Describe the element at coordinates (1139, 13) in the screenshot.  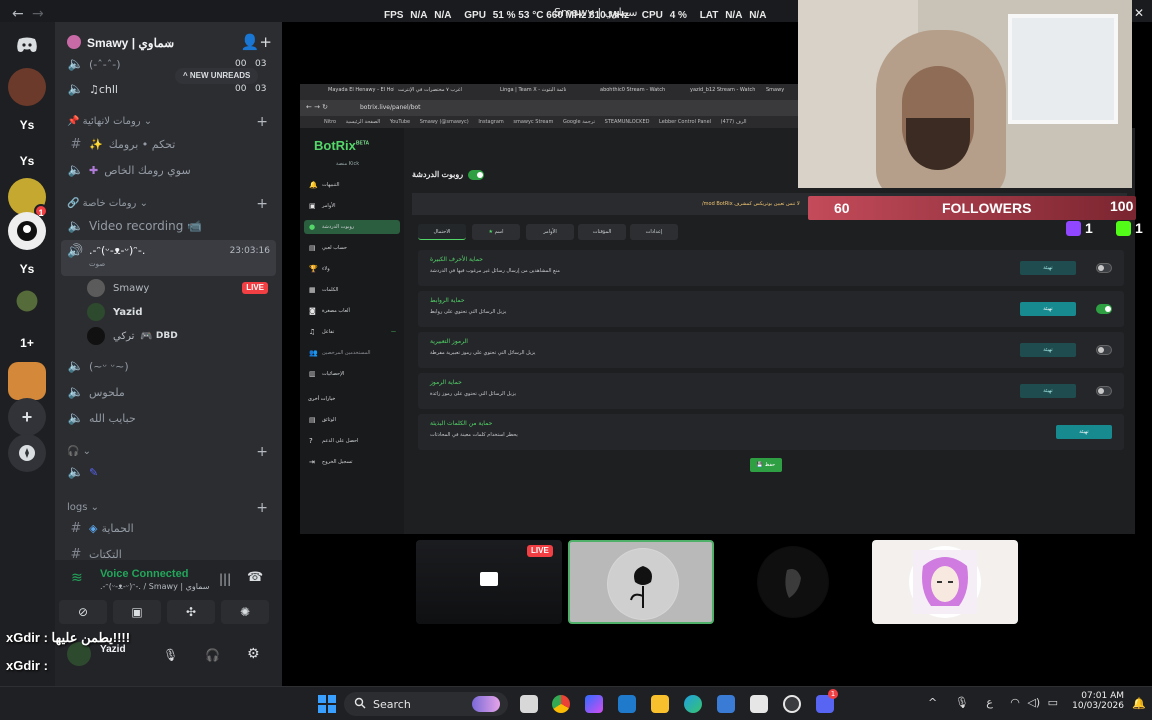
I see `close-icon: ✕` at that location.